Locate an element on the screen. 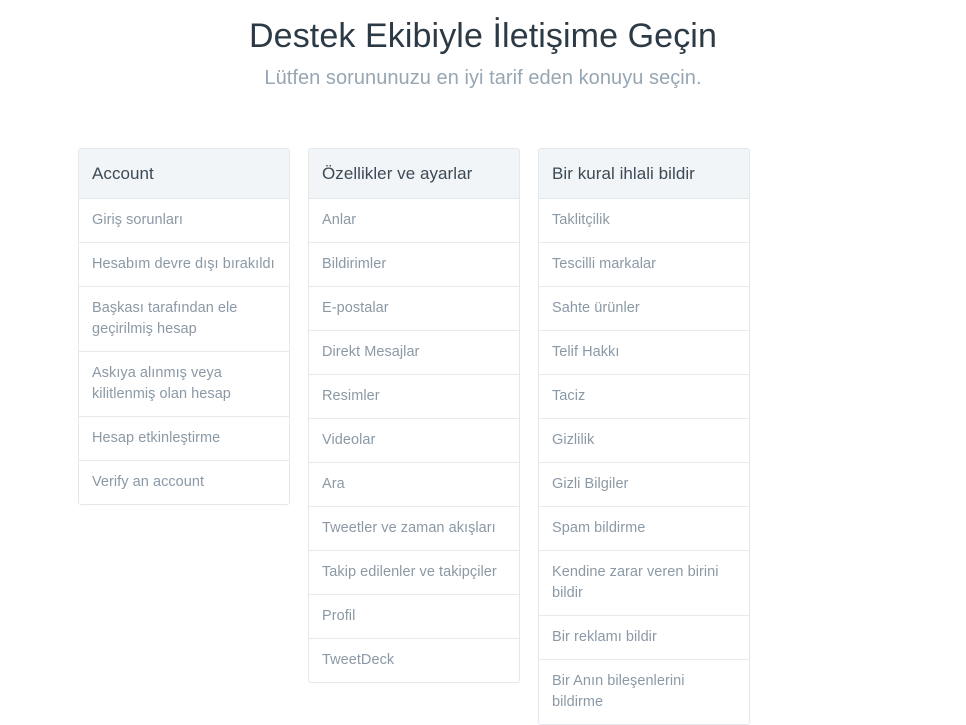 This screenshot has height=725, width=966. topic-list-item: TweetDeck is located at coordinates (414, 660).